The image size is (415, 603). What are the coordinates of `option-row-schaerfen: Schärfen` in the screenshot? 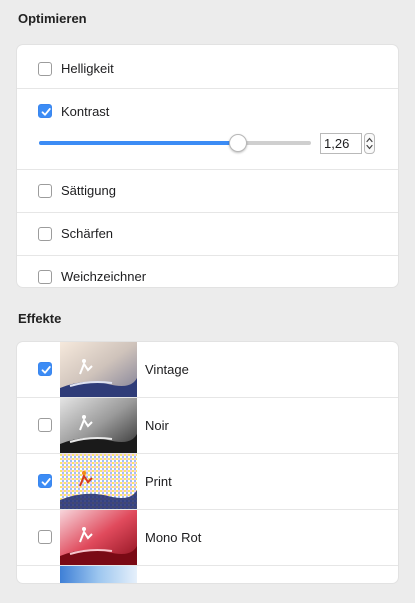 It's located at (207, 234).